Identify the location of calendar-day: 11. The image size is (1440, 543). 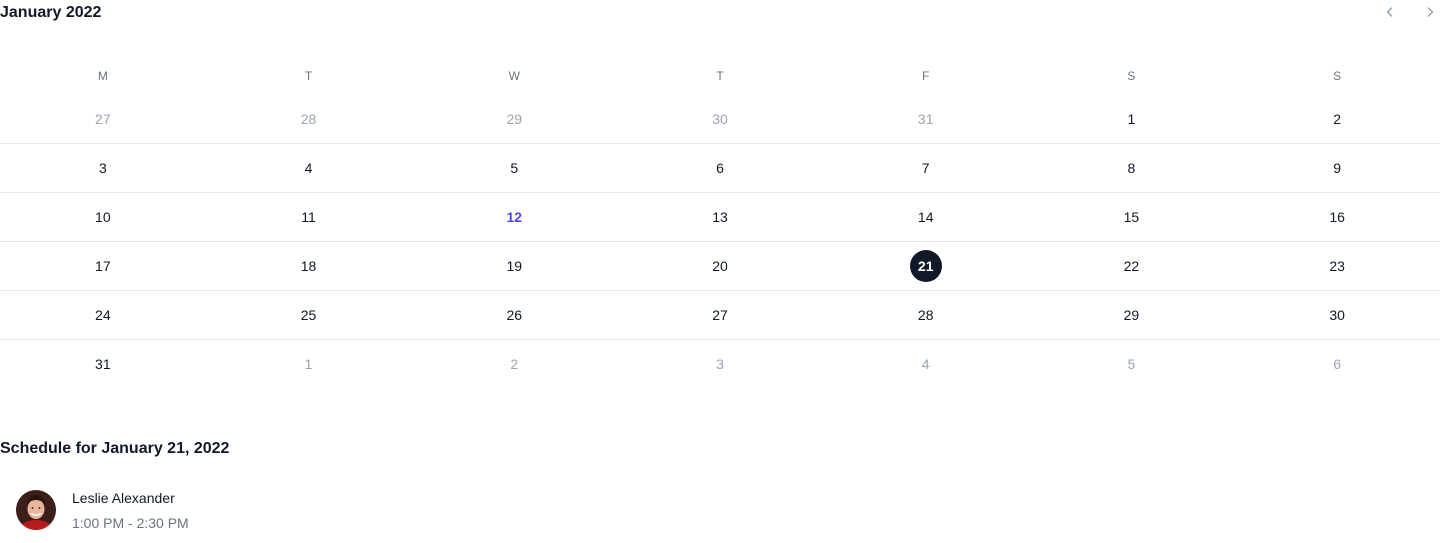
(309, 217).